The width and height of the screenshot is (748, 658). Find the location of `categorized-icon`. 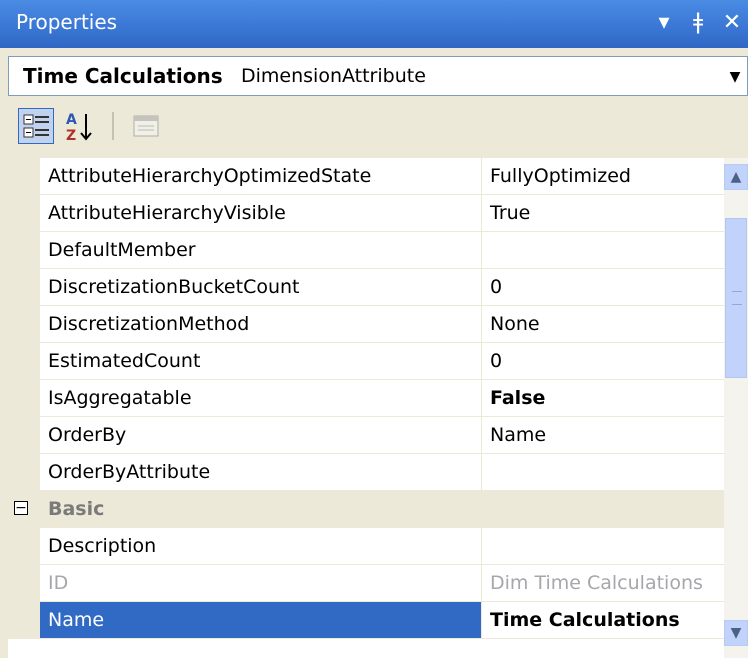

categorized-icon is located at coordinates (36, 126).